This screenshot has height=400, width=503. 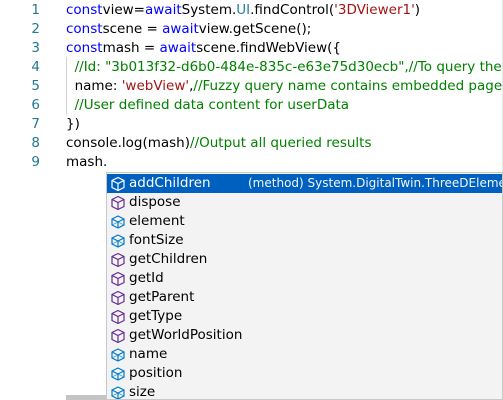 I want to click on suggest-item-label: getChildren, so click(x=168, y=259).